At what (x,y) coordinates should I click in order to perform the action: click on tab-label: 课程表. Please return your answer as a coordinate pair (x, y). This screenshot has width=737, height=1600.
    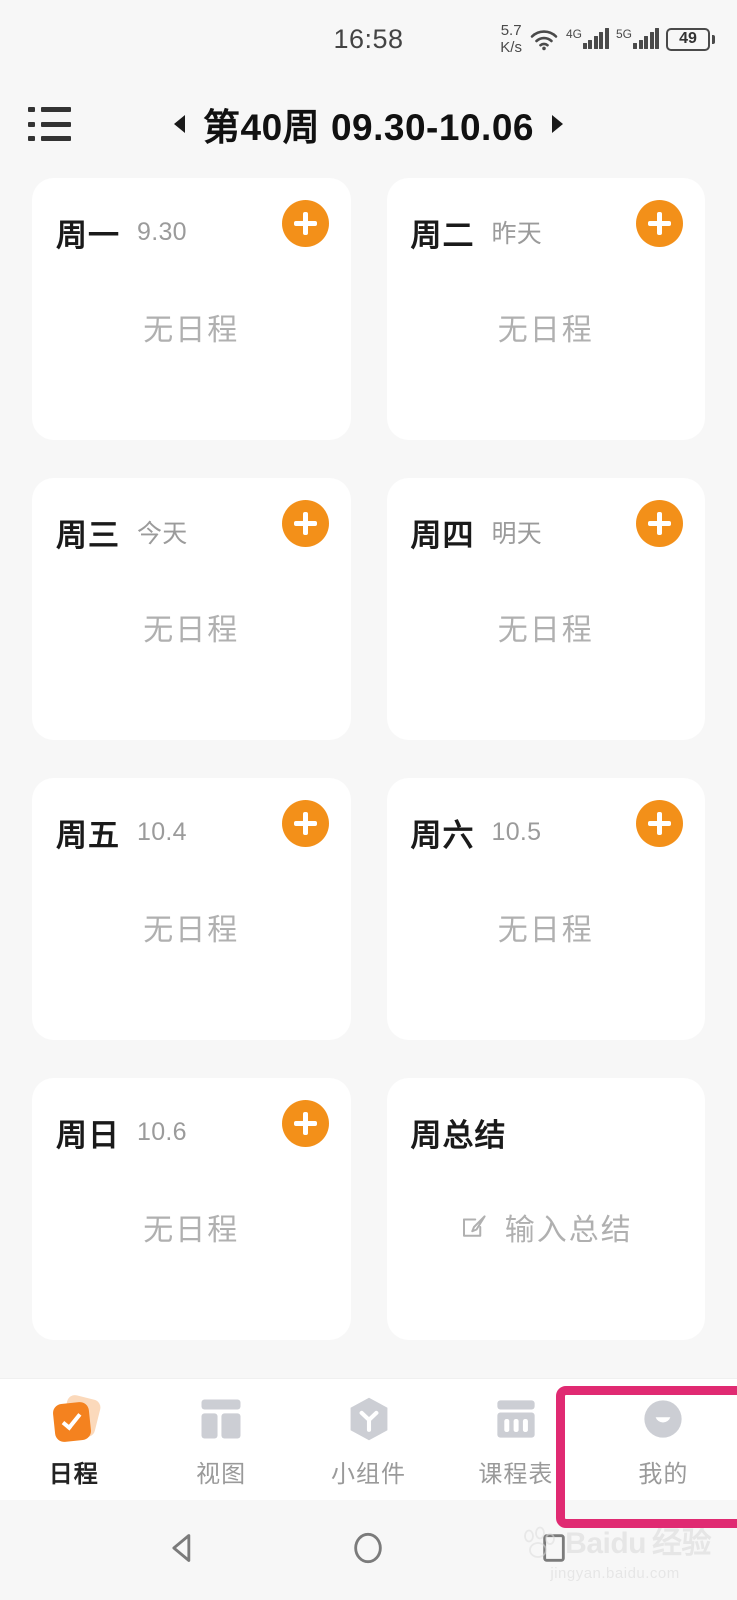
    Looking at the image, I should click on (516, 1474).